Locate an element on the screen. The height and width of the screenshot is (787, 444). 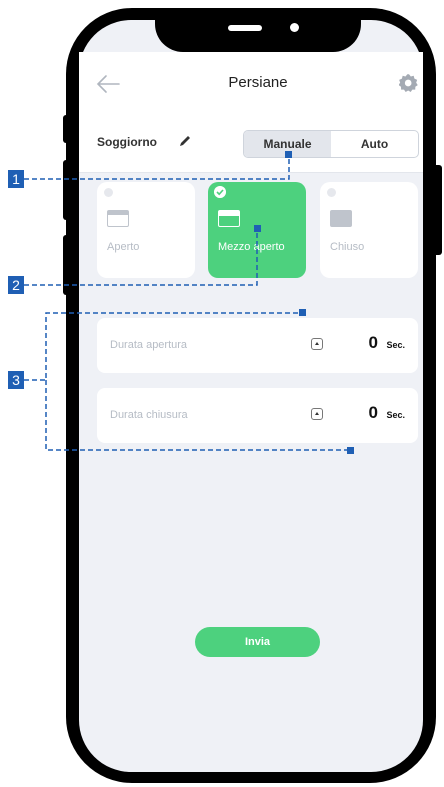
position-card-half-open: Mezzo aperto is located at coordinates (257, 230).